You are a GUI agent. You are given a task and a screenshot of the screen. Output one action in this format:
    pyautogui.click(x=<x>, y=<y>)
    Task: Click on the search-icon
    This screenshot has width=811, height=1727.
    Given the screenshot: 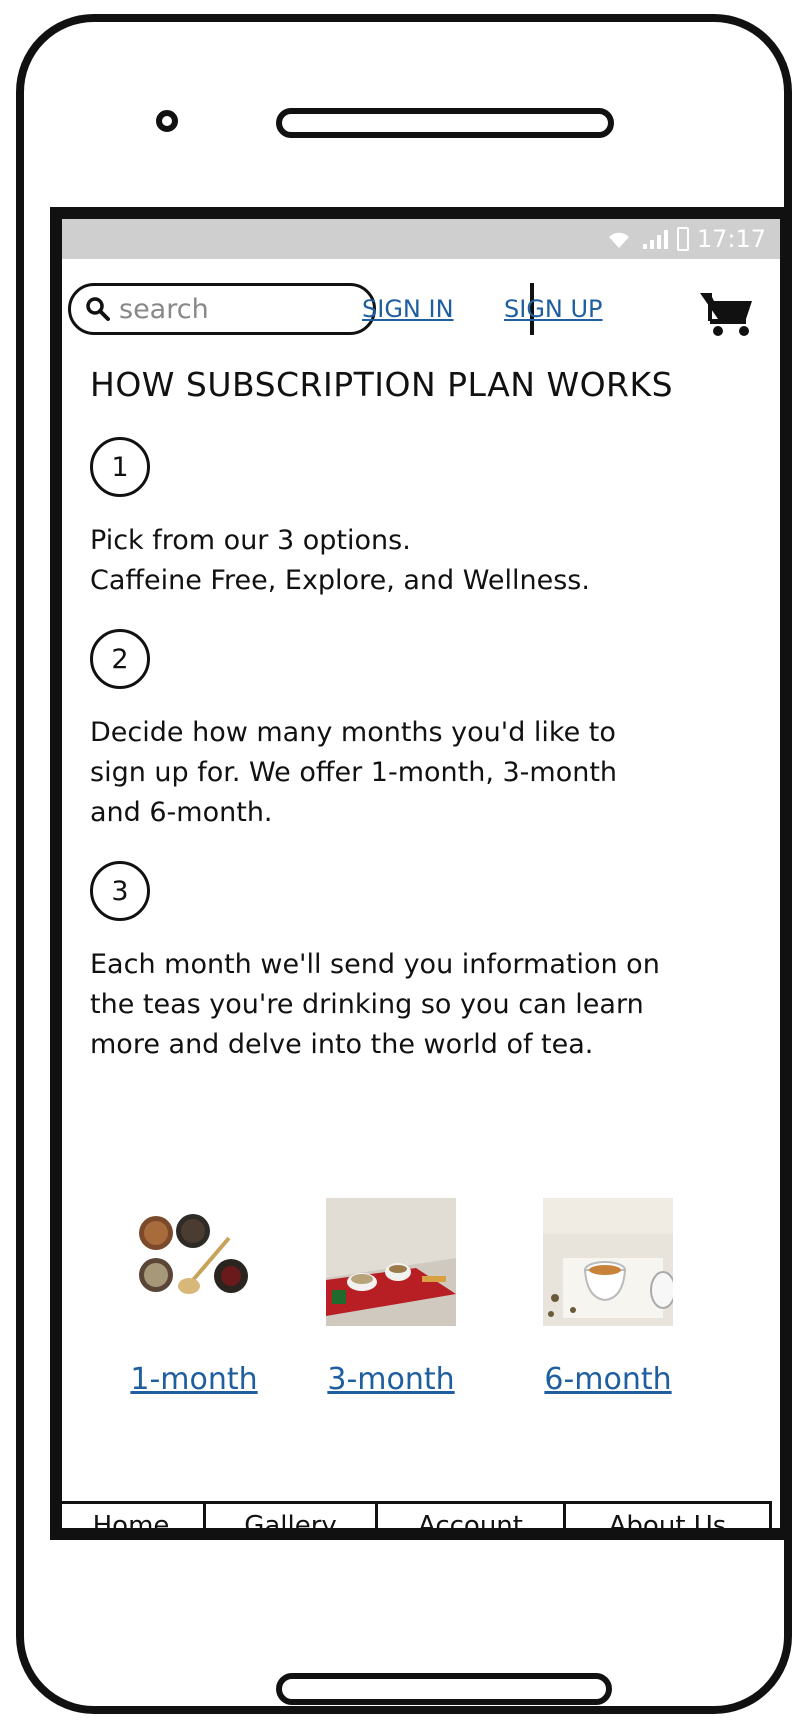 What is the action you would take?
    pyautogui.click(x=98, y=309)
    